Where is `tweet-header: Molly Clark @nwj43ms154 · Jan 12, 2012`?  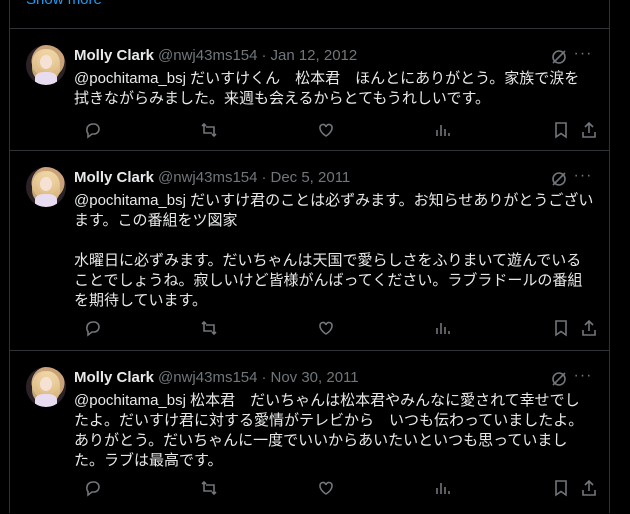
tweet-header: Molly Clark @nwj43ms154 · Jan 12, 2012 is located at coordinates (215, 56).